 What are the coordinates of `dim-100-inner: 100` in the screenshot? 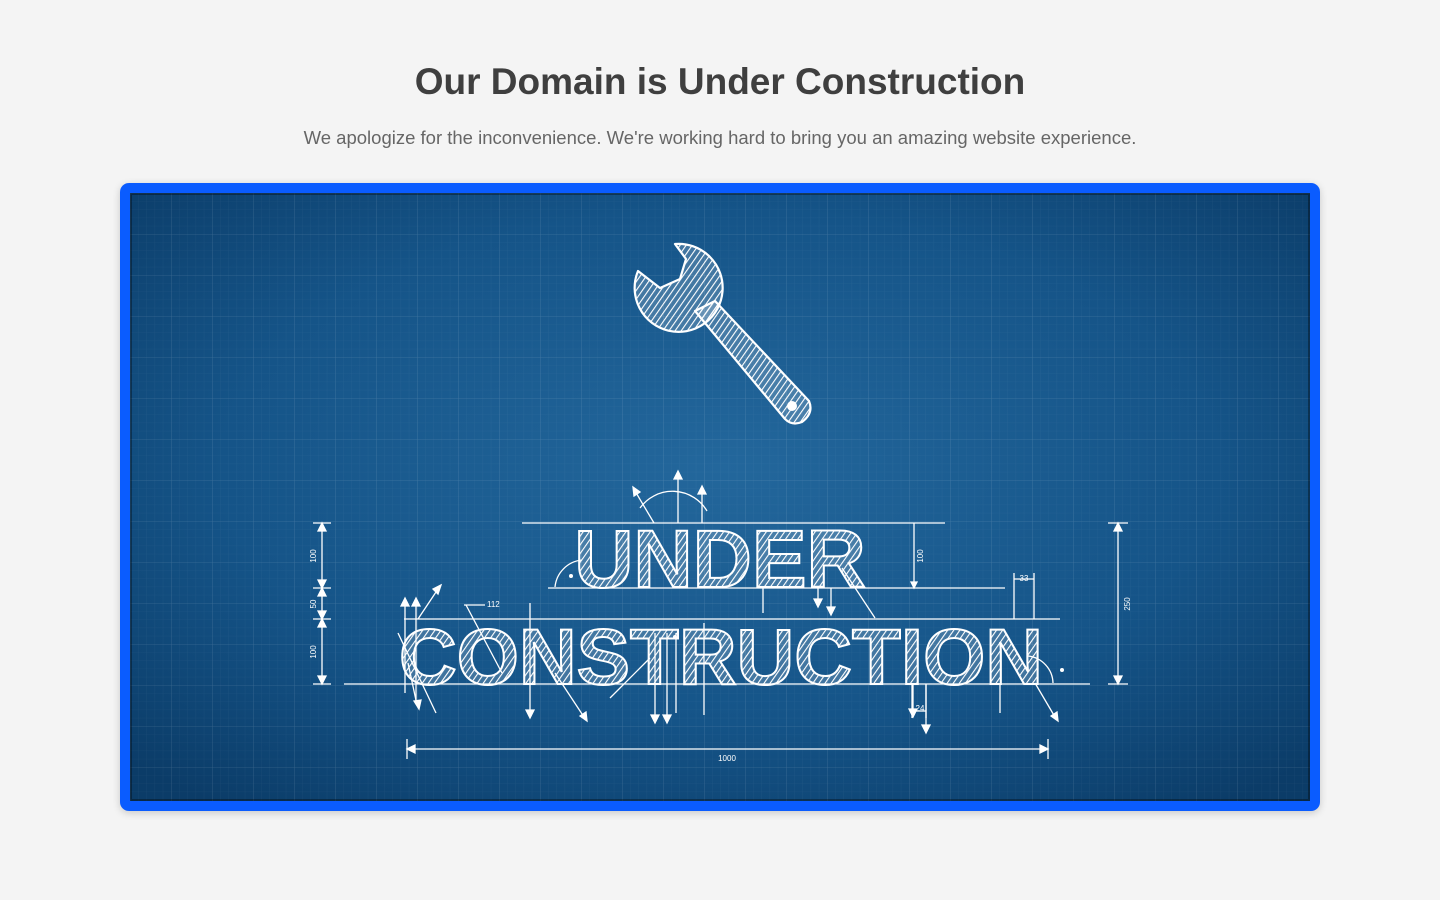 It's located at (920, 556).